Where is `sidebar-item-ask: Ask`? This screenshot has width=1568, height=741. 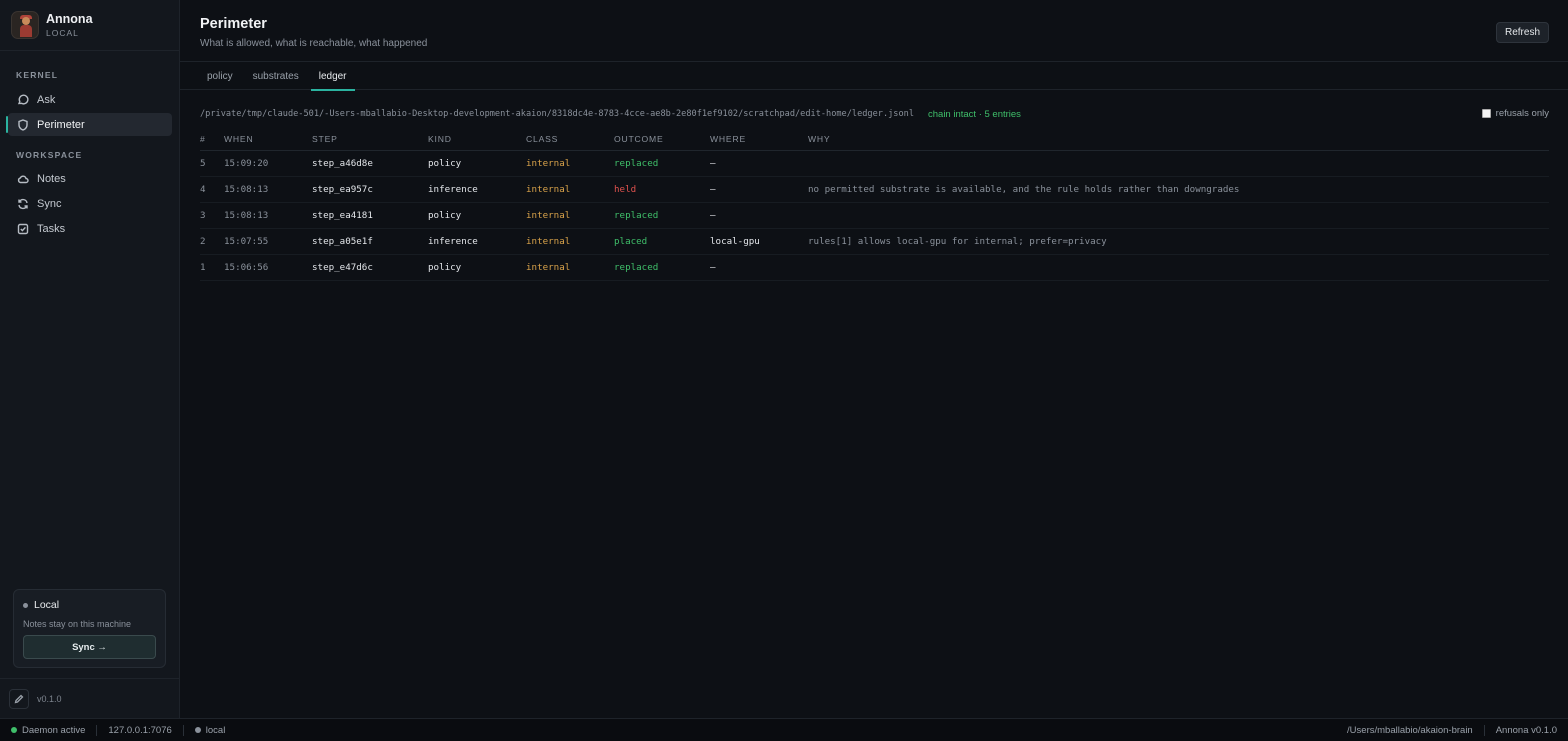
sidebar-item-ask: Ask is located at coordinates (90, 99).